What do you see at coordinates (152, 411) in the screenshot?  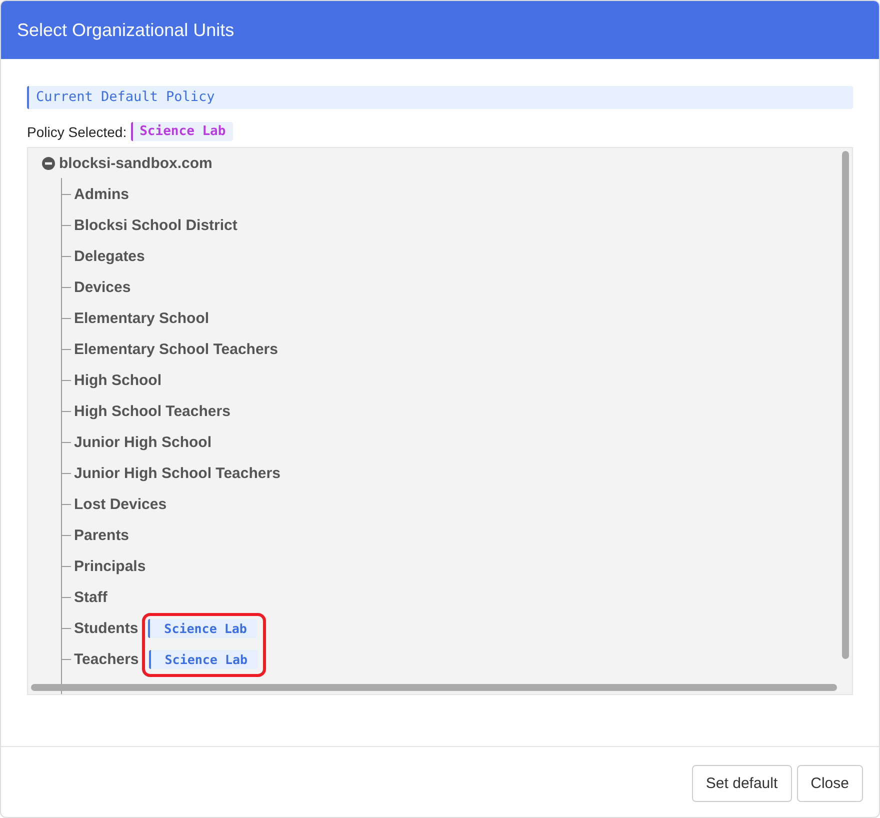 I see `tree-node: High School Teachers` at bounding box center [152, 411].